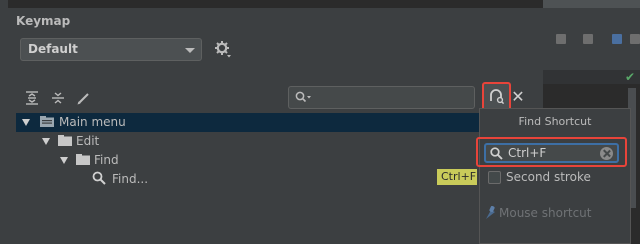 The image size is (640, 244). Describe the element at coordinates (279, 141) in the screenshot. I see `tree-item-edit: Edit` at that location.